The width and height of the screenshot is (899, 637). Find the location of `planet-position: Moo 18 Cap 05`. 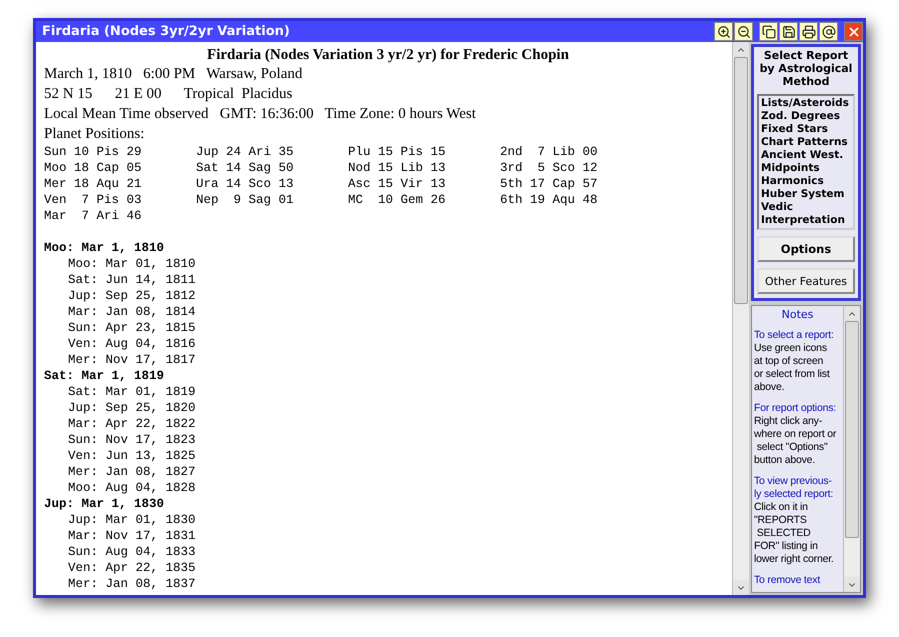

planet-position: Moo 18 Cap 05 is located at coordinates (93, 168).